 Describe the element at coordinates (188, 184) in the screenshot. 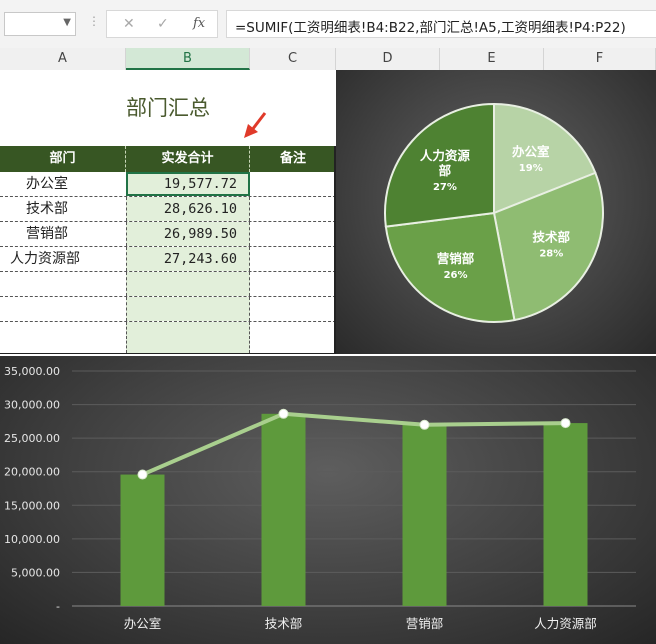

I see `cell-amount-selected: 19,577.72` at that location.